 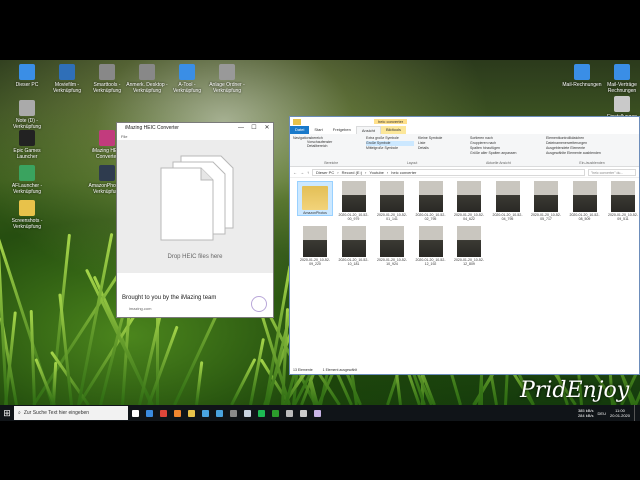 I want to click on net-down: 284 kB/s, so click(x=585, y=415).